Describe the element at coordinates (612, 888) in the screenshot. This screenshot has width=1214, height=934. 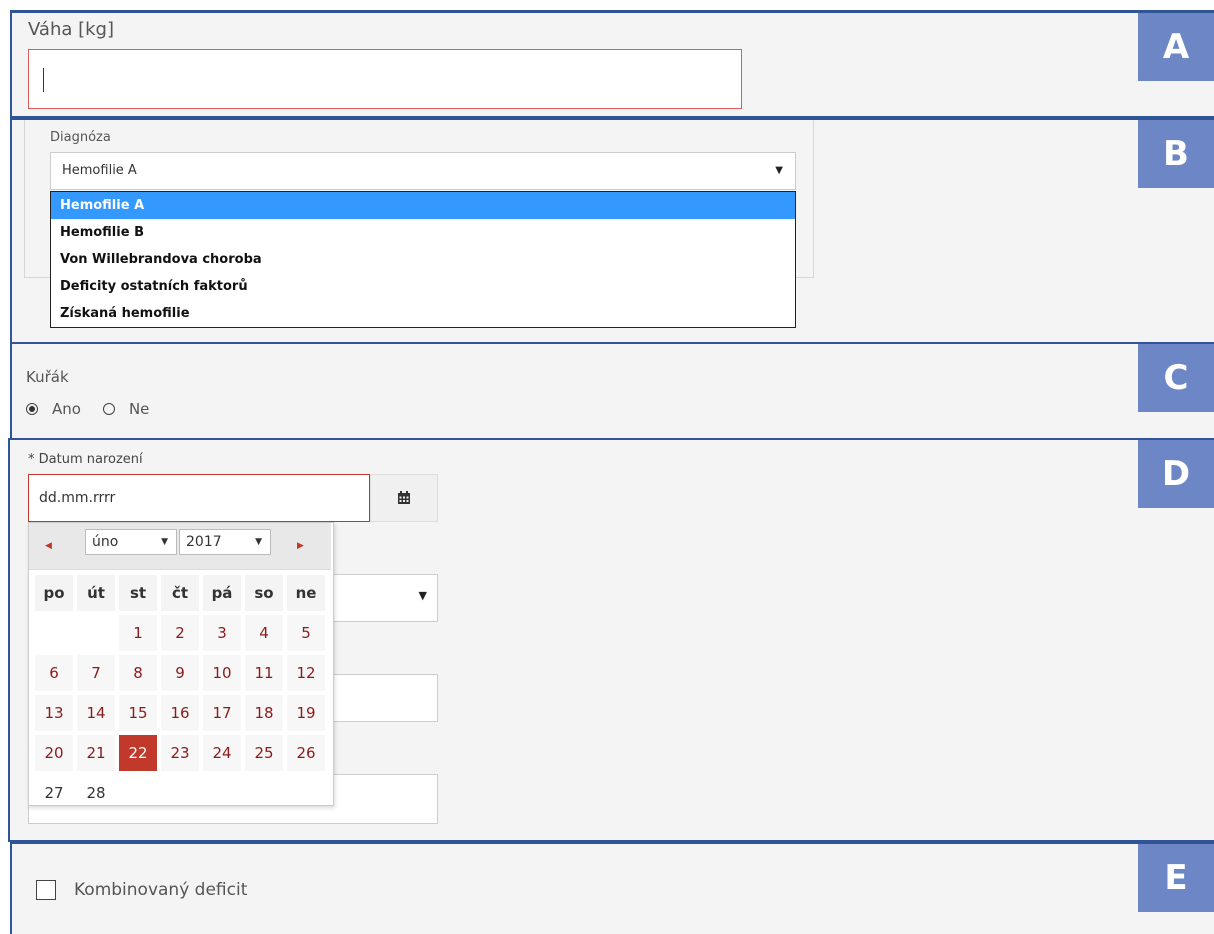
I see `panel-e: Kombinovaný deficit E` at that location.